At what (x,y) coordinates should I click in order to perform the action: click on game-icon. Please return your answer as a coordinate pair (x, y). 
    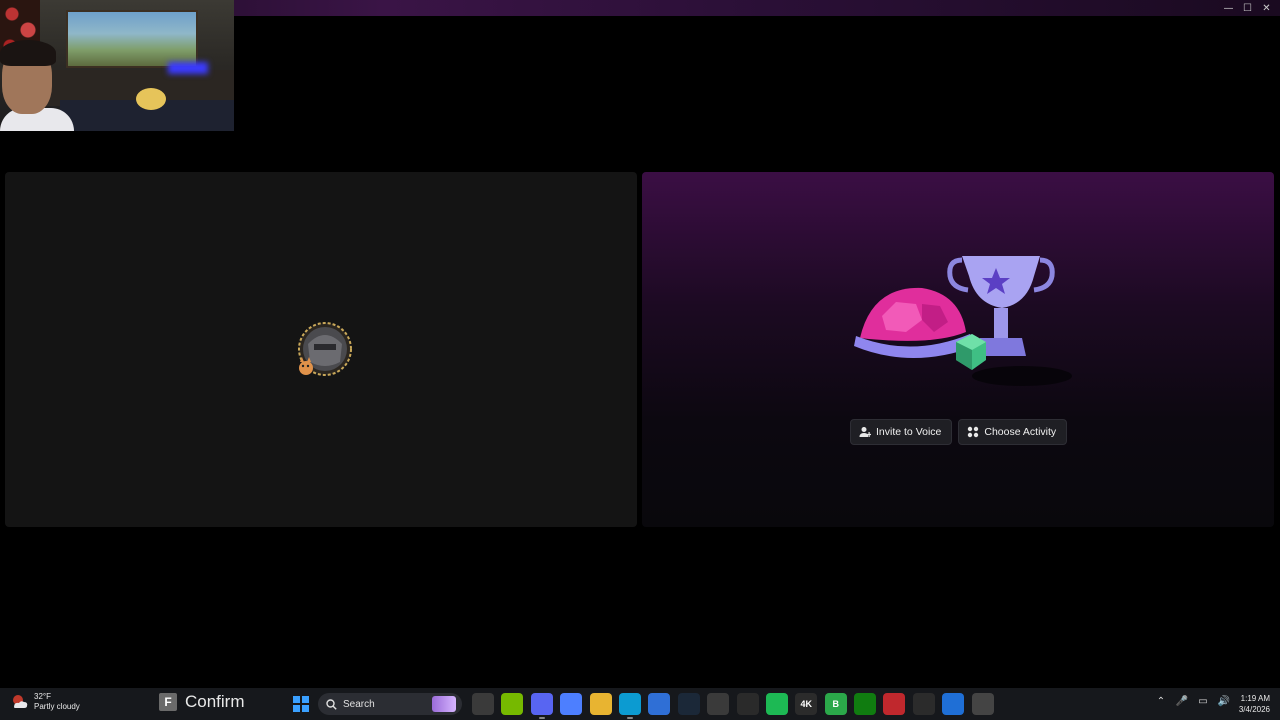
    Looking at the image, I should click on (894, 704).